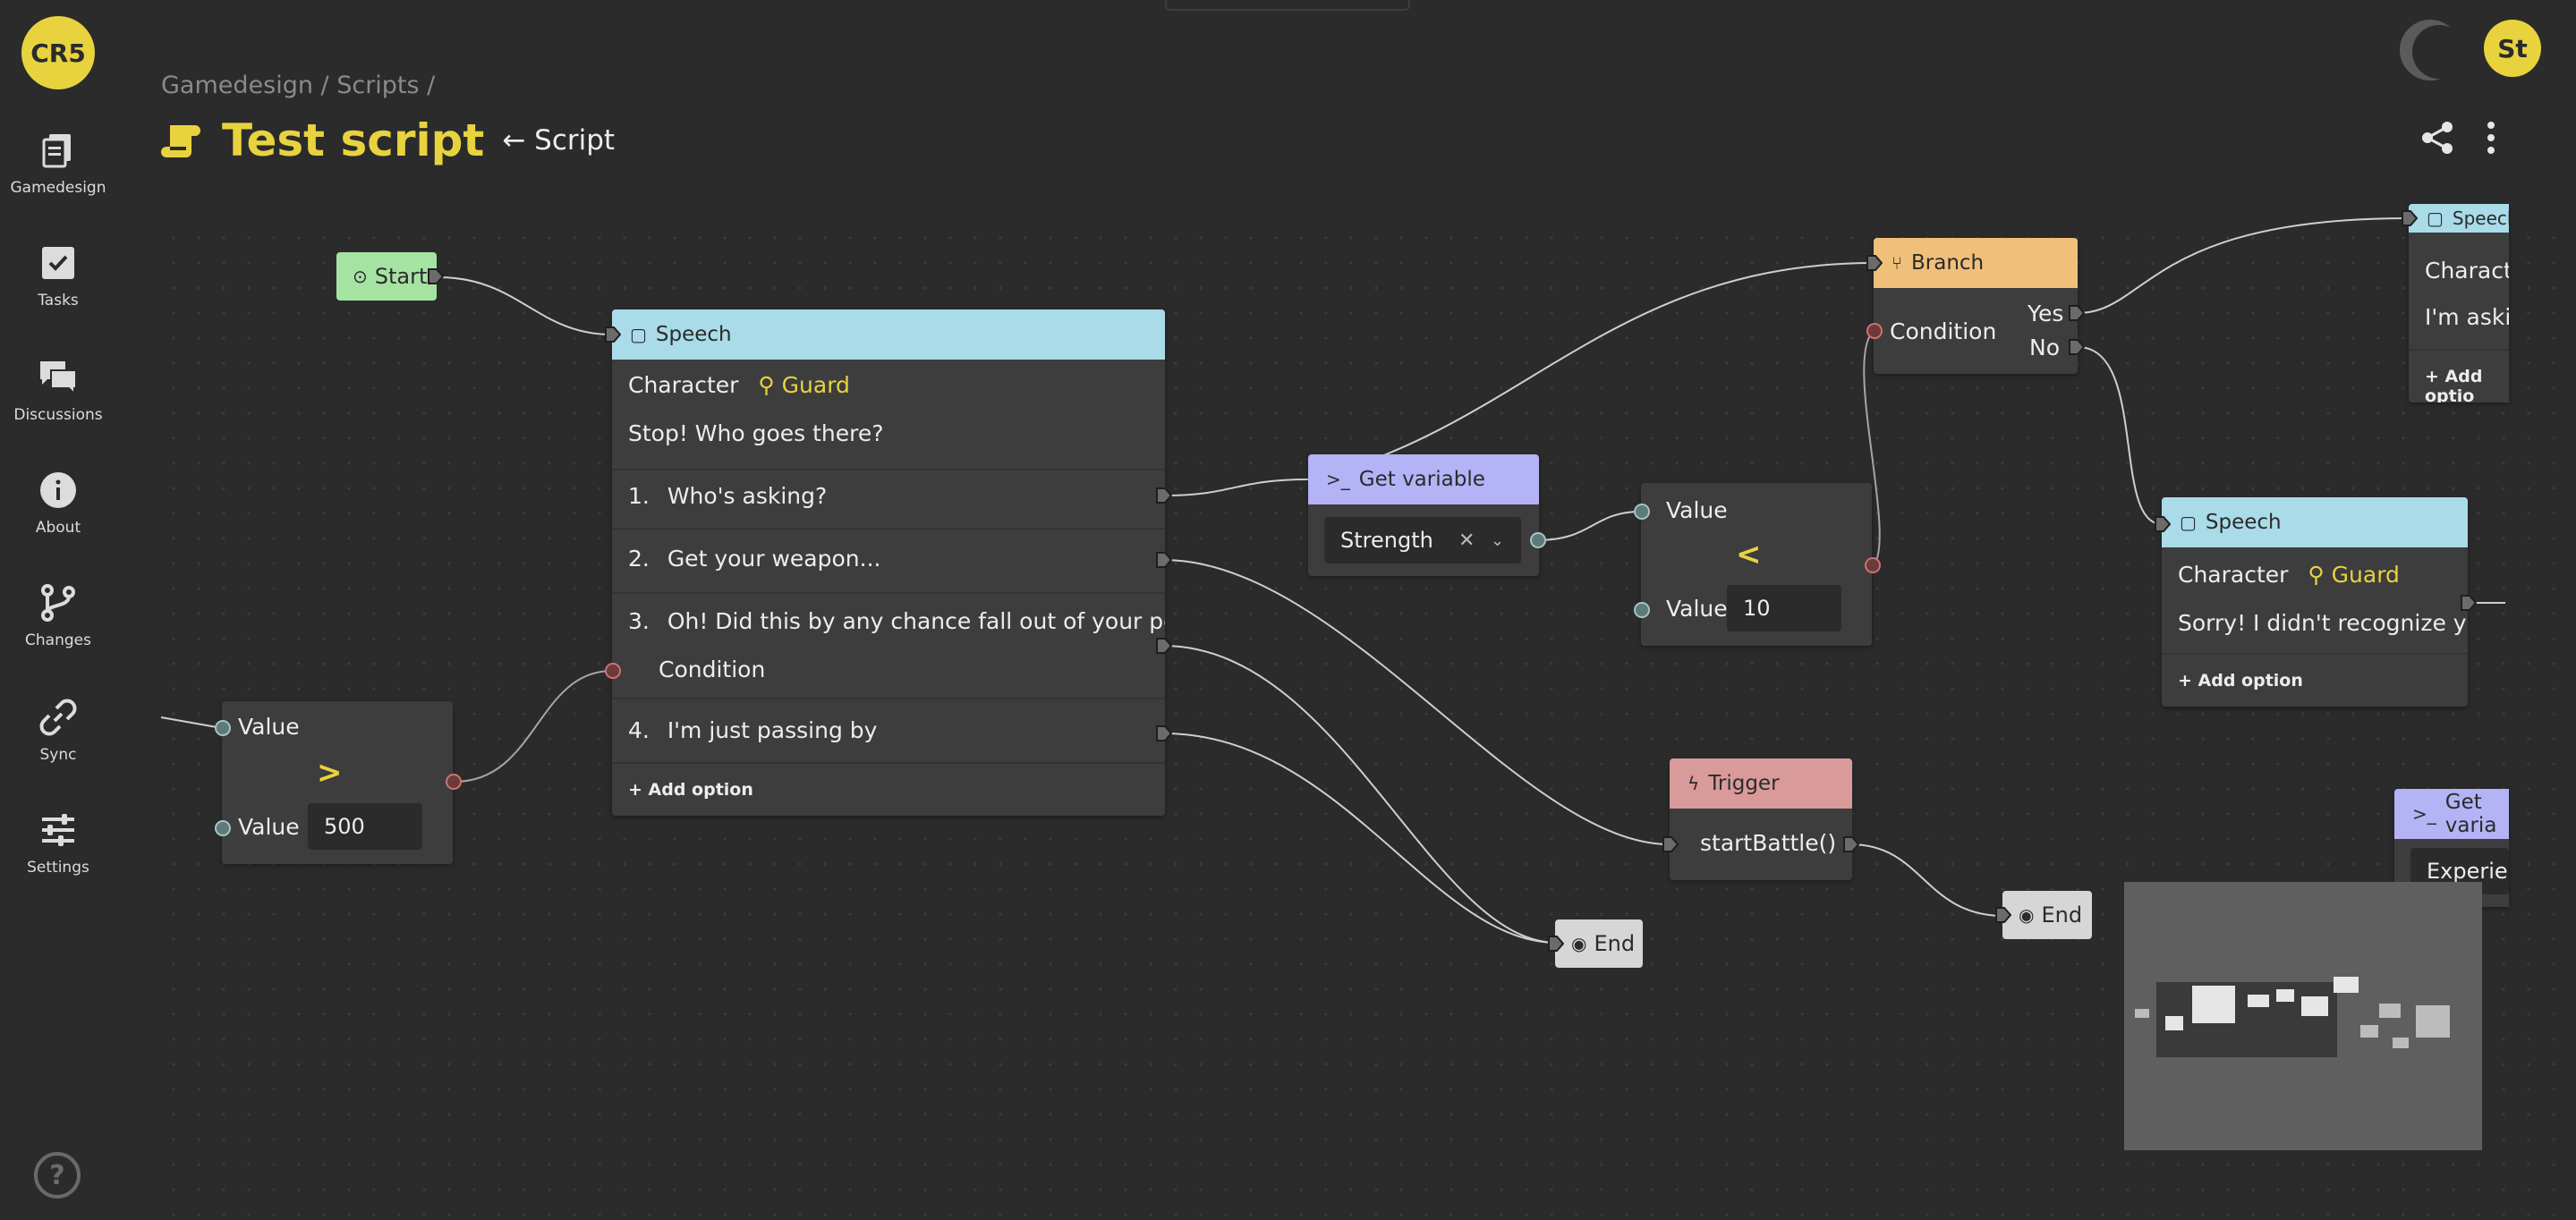 The image size is (2576, 1220). I want to click on sidebar-item-settings: Settings, so click(58, 844).